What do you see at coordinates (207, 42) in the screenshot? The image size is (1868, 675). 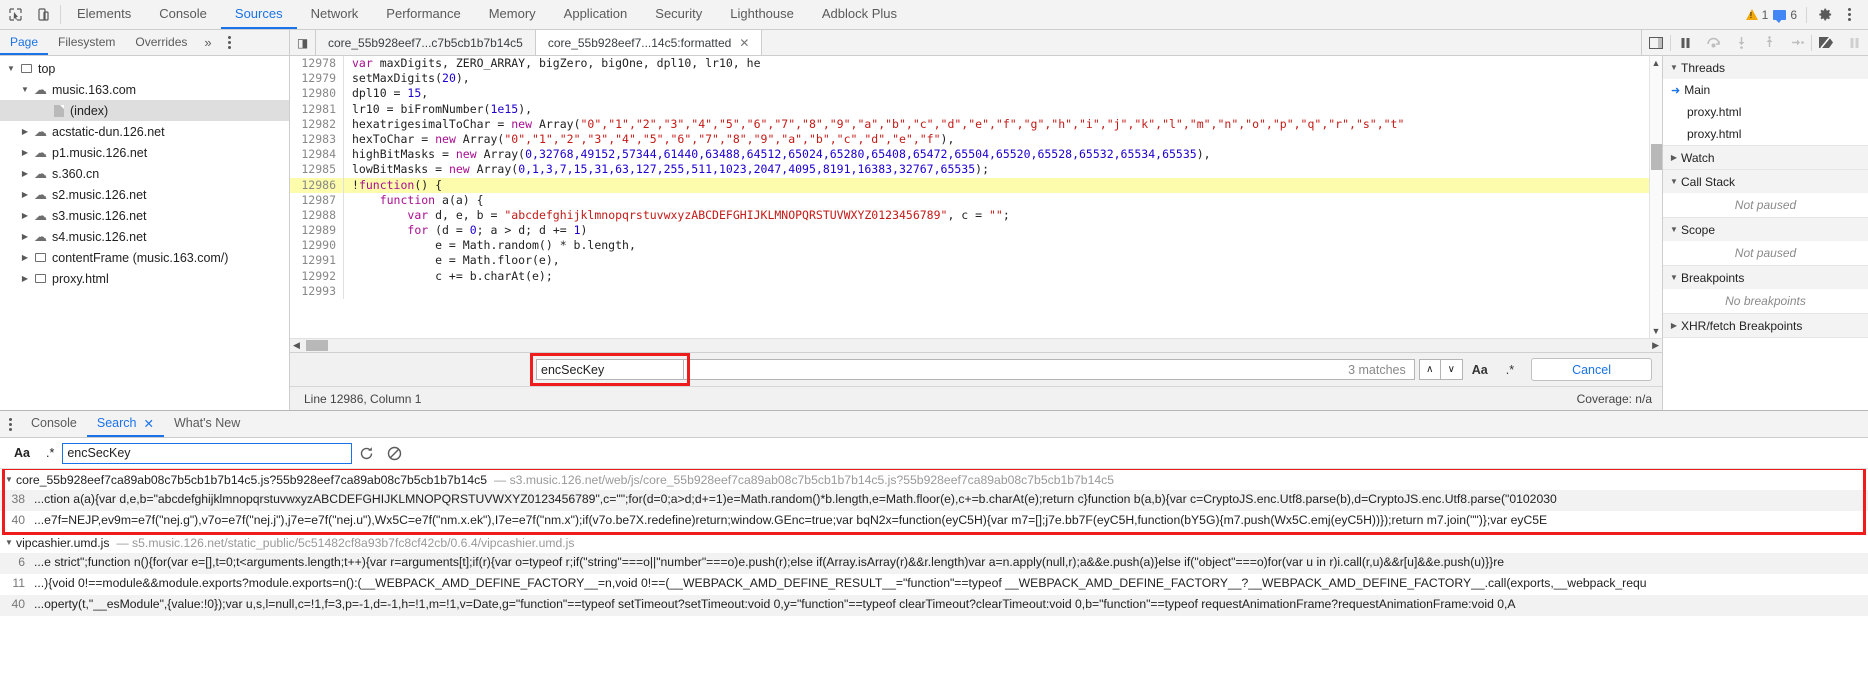 I see `navigator-more-tabs-button: »` at bounding box center [207, 42].